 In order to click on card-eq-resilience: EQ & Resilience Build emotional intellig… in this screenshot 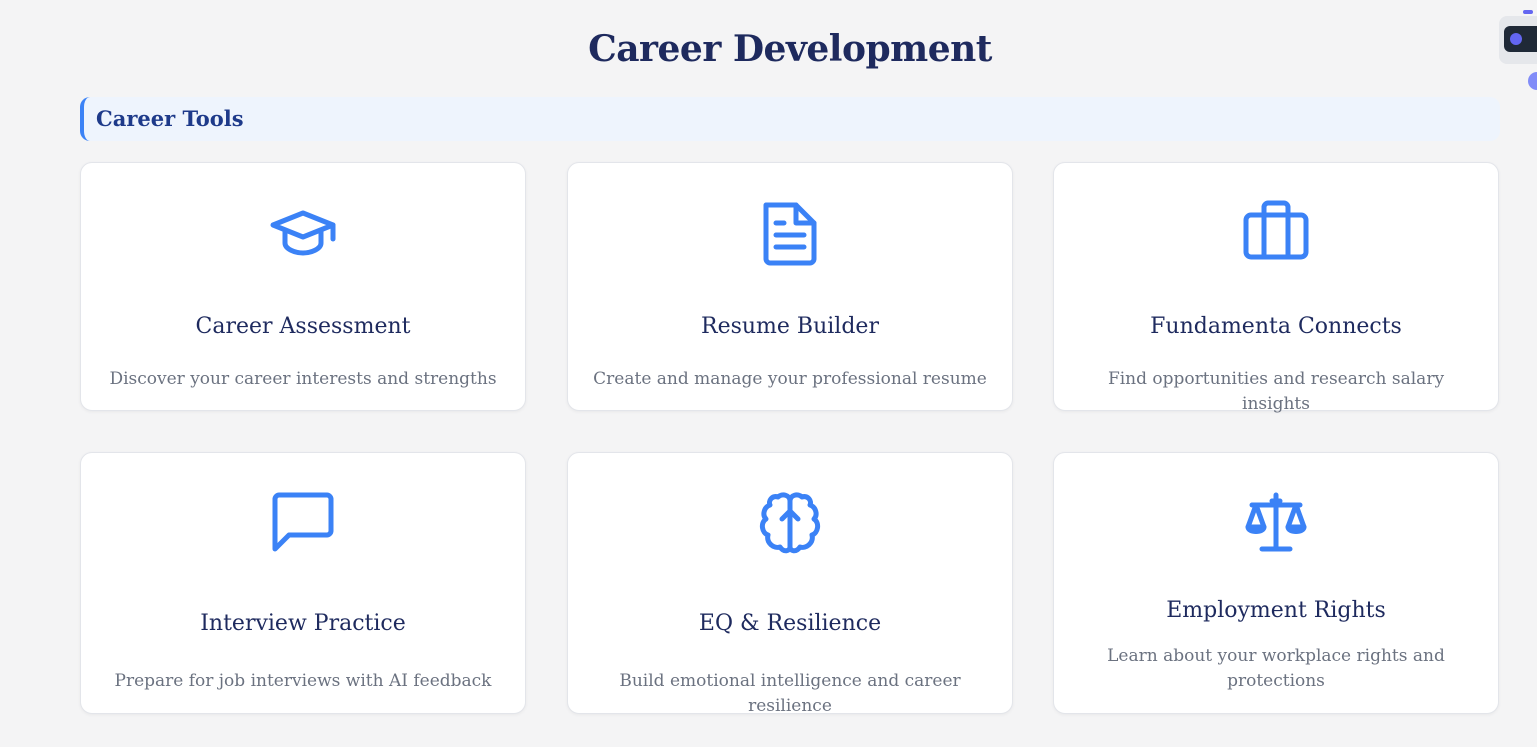, I will do `click(790, 584)`.